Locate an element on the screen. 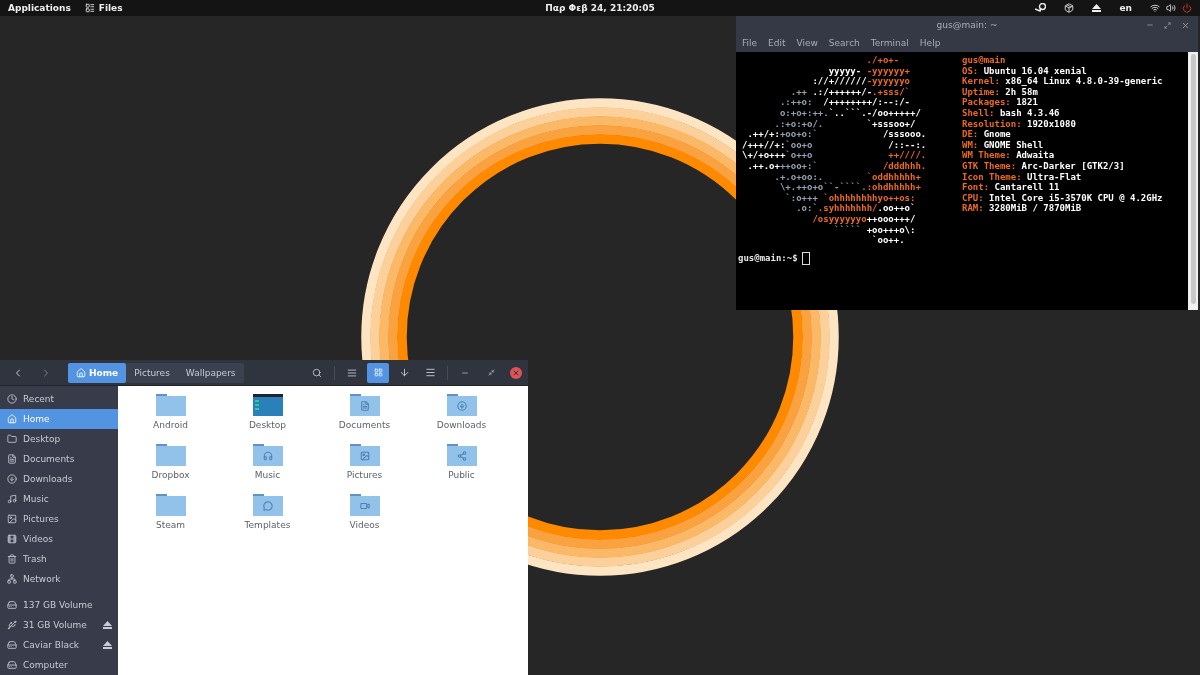  ascii-art-line: ````` +oo+++o\: is located at coordinates (875, 229).